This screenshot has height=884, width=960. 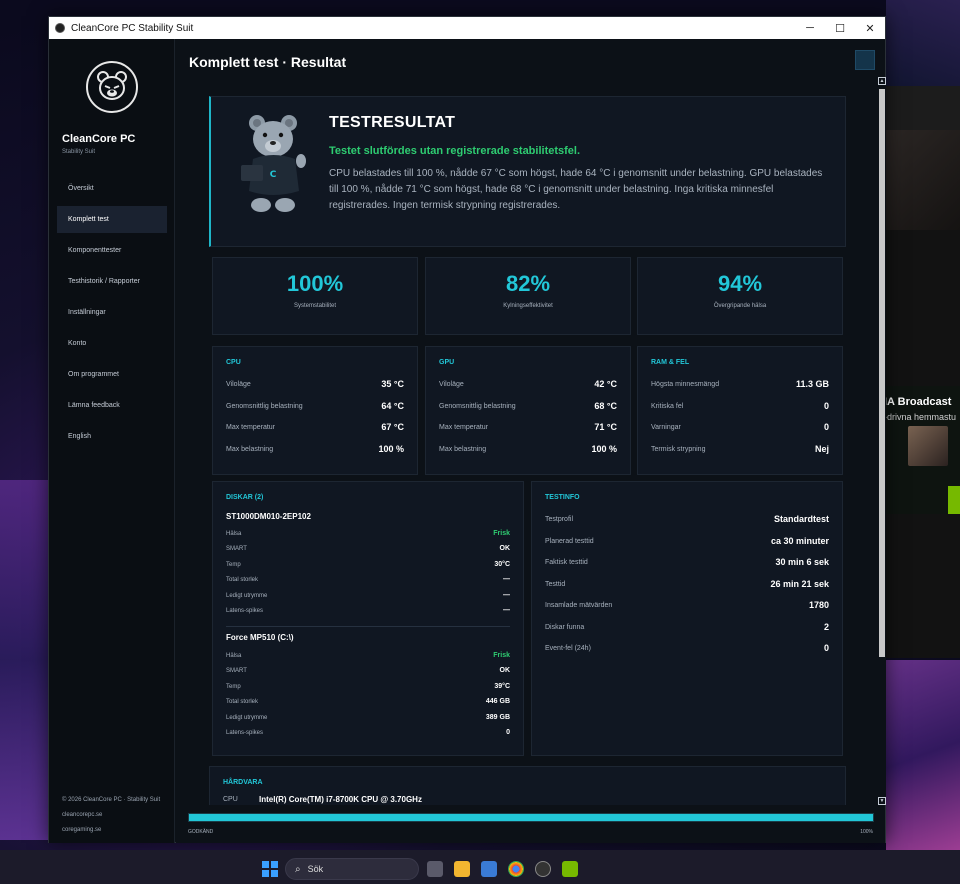 I want to click on chrome-icon, so click(x=516, y=869).